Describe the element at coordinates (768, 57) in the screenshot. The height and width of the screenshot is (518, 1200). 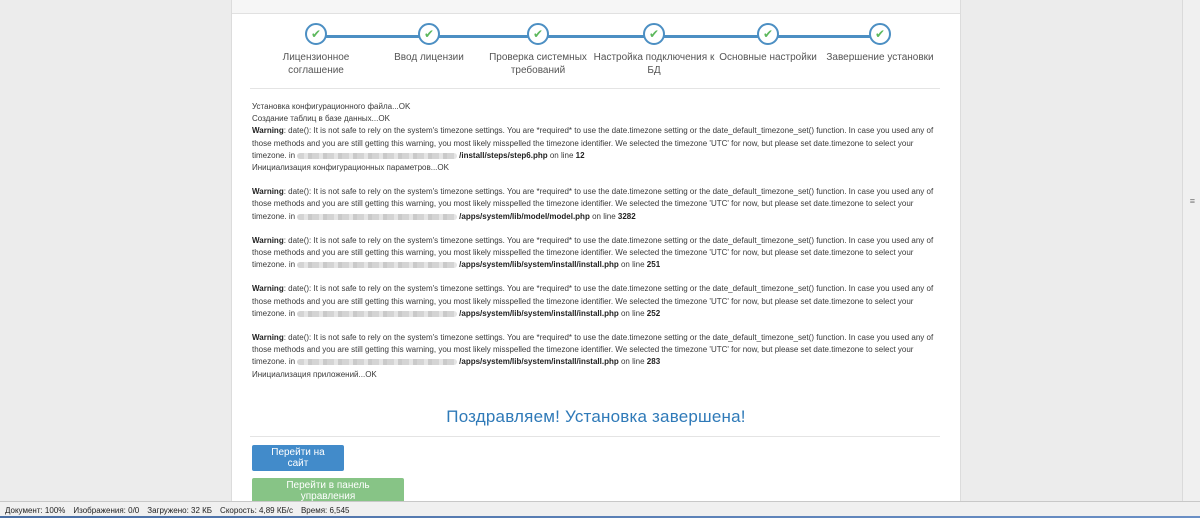
I see `step-label: Основные настройки` at that location.